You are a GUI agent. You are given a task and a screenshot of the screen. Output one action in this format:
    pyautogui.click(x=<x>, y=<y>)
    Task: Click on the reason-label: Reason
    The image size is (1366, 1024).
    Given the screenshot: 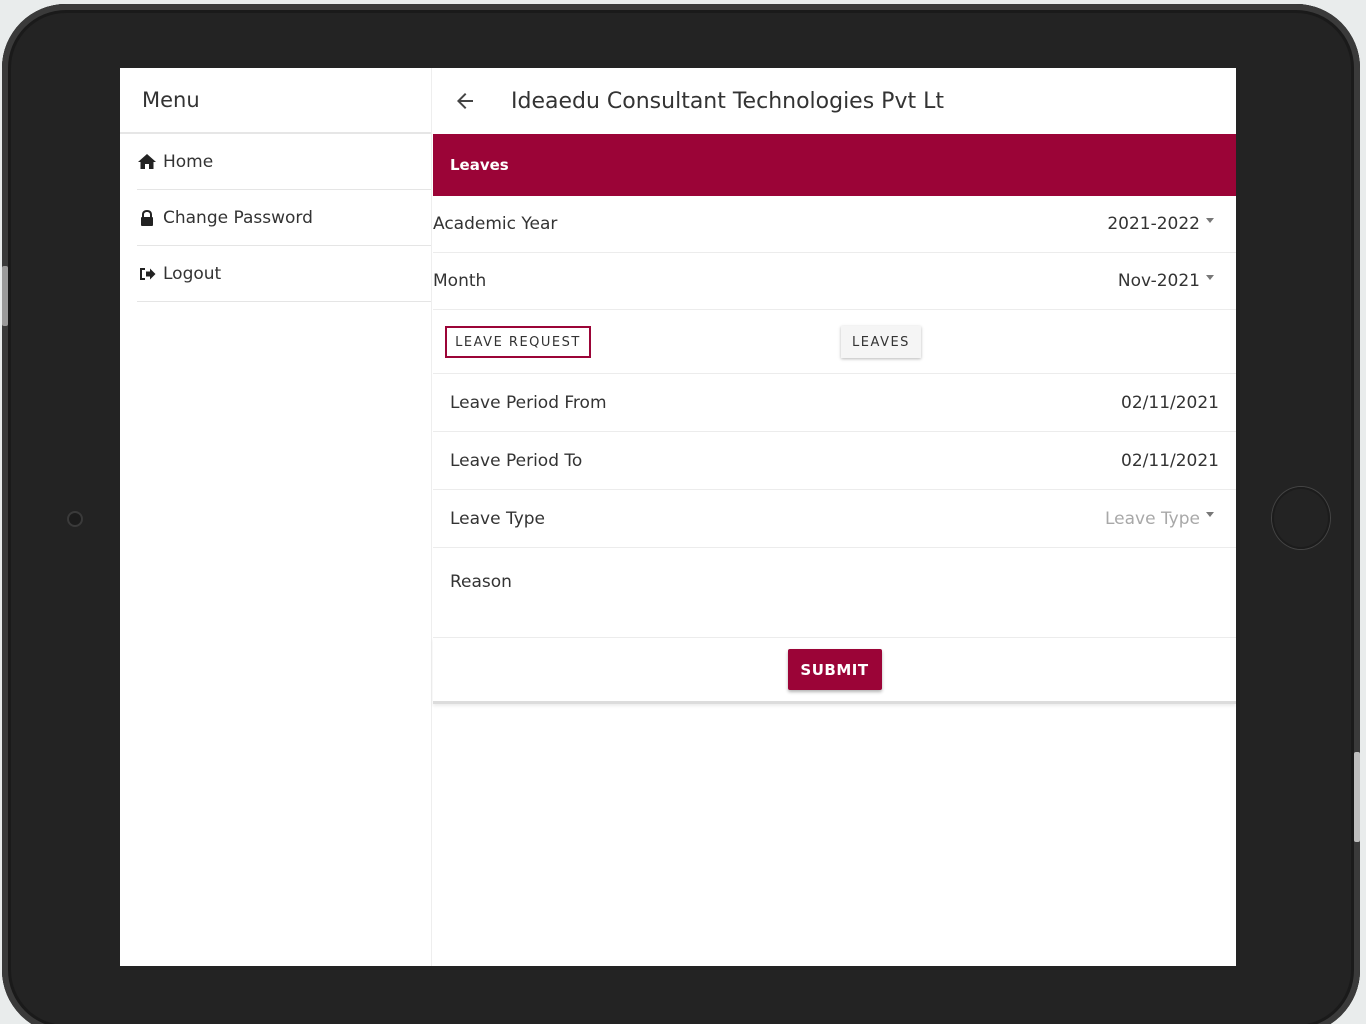 What is the action you would take?
    pyautogui.click(x=481, y=582)
    